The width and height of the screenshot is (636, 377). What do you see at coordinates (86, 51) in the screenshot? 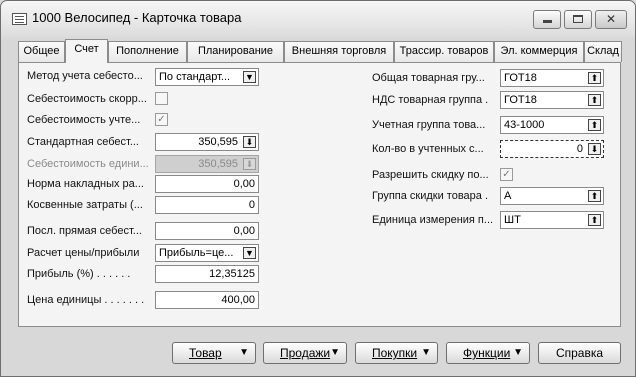
I see `tab-invoicing: Счет` at bounding box center [86, 51].